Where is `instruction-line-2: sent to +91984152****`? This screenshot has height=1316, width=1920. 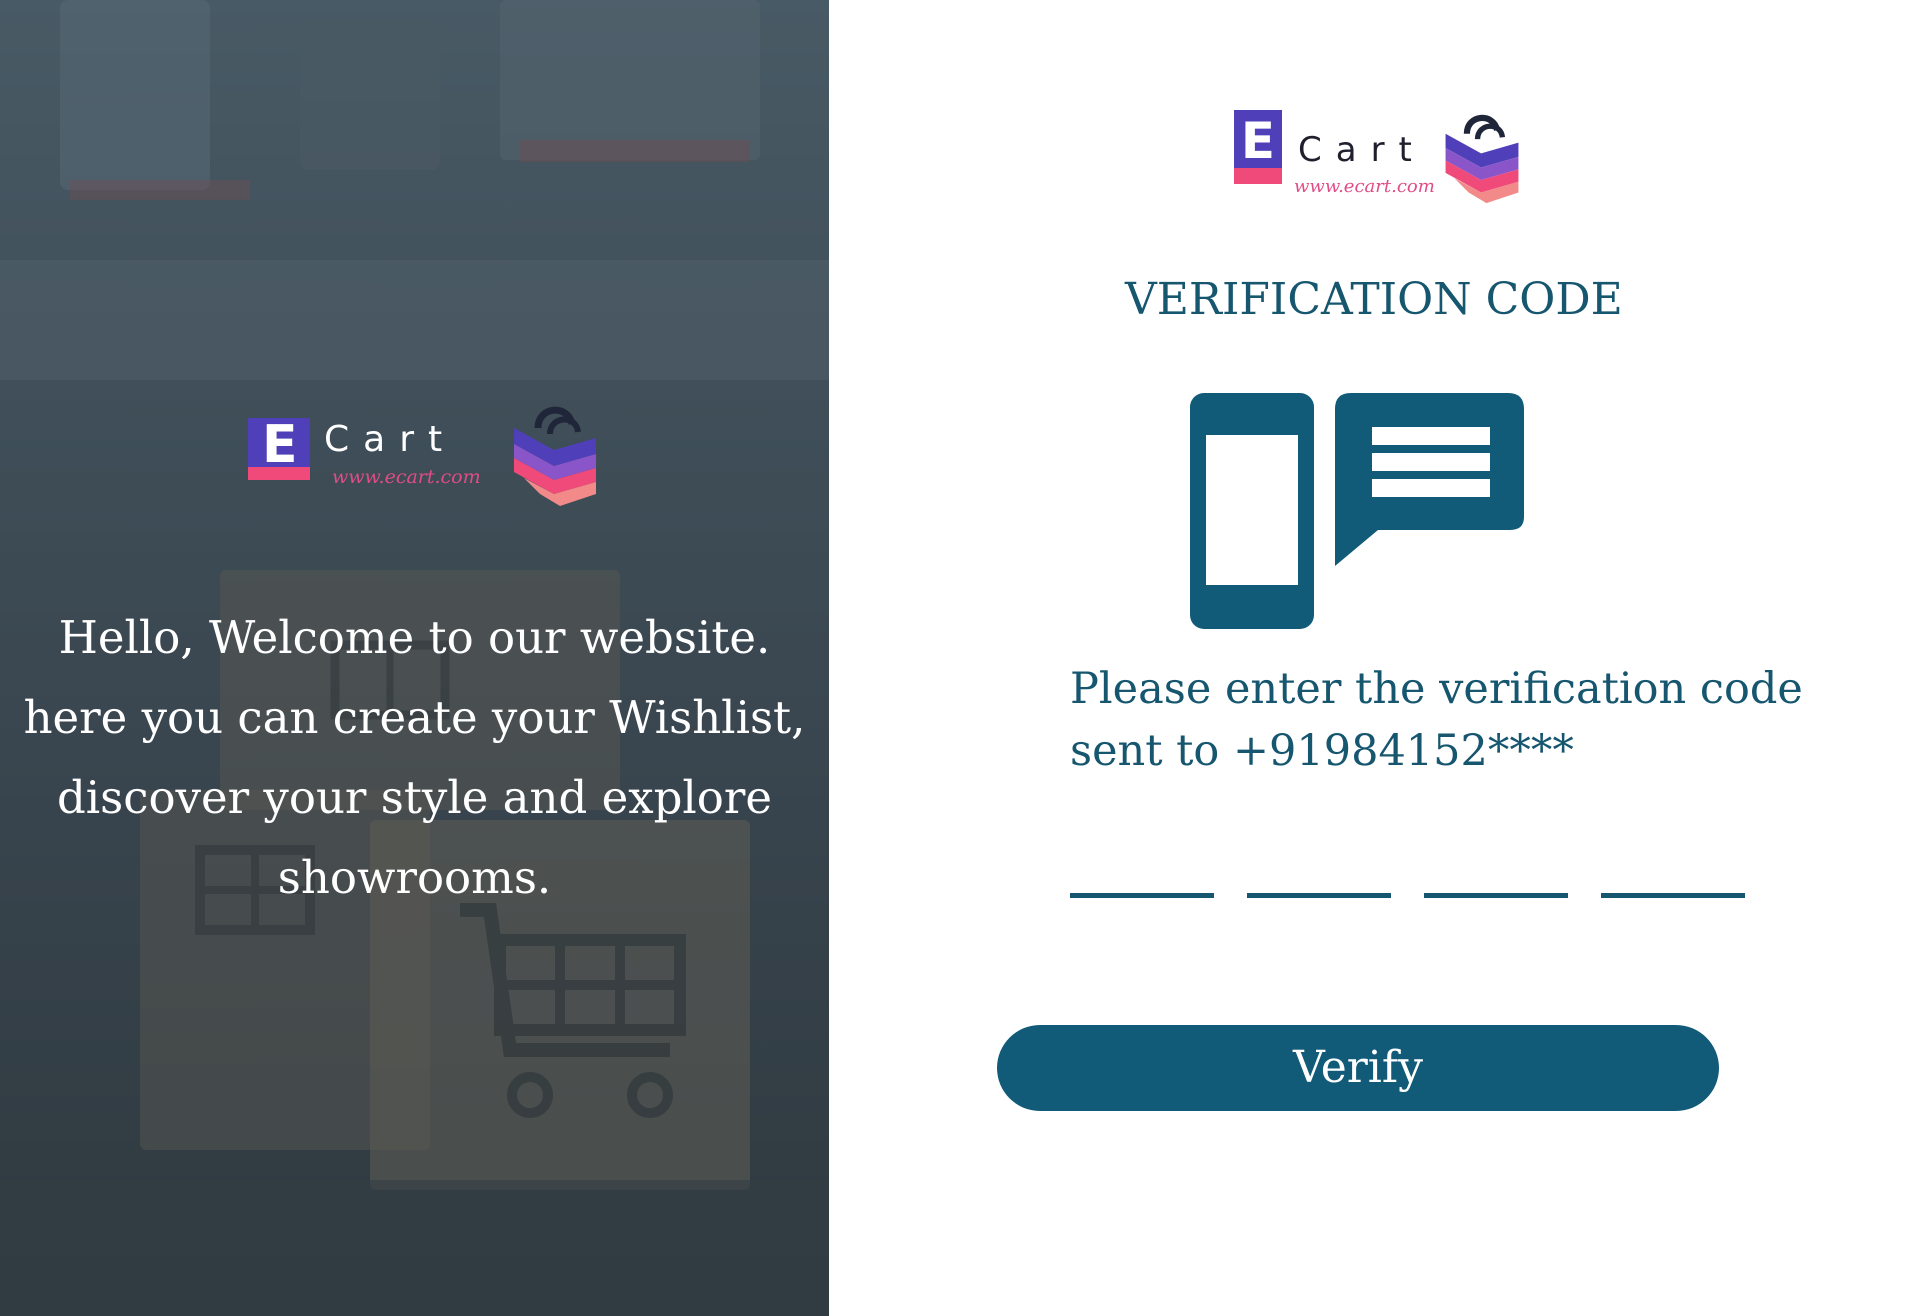
instruction-line-2: sent to +91984152**** is located at coordinates (1322, 751).